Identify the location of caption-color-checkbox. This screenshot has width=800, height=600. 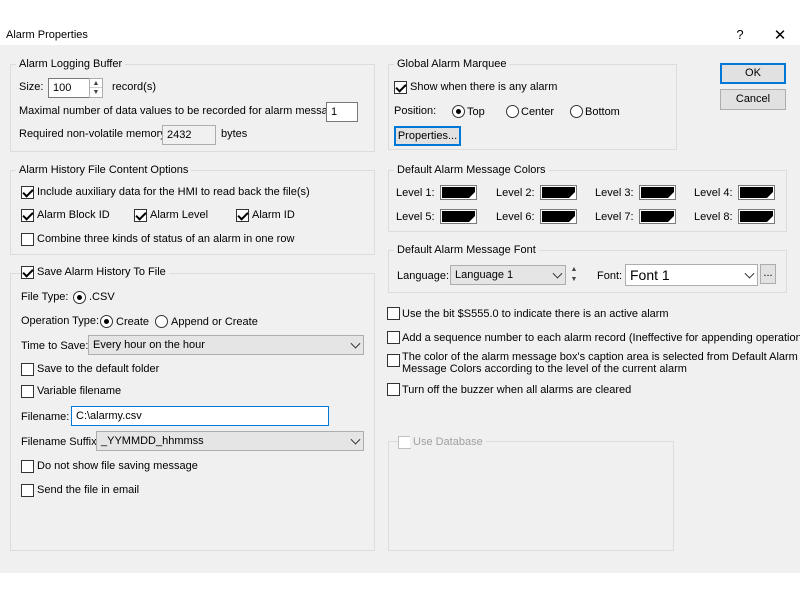
(393, 360).